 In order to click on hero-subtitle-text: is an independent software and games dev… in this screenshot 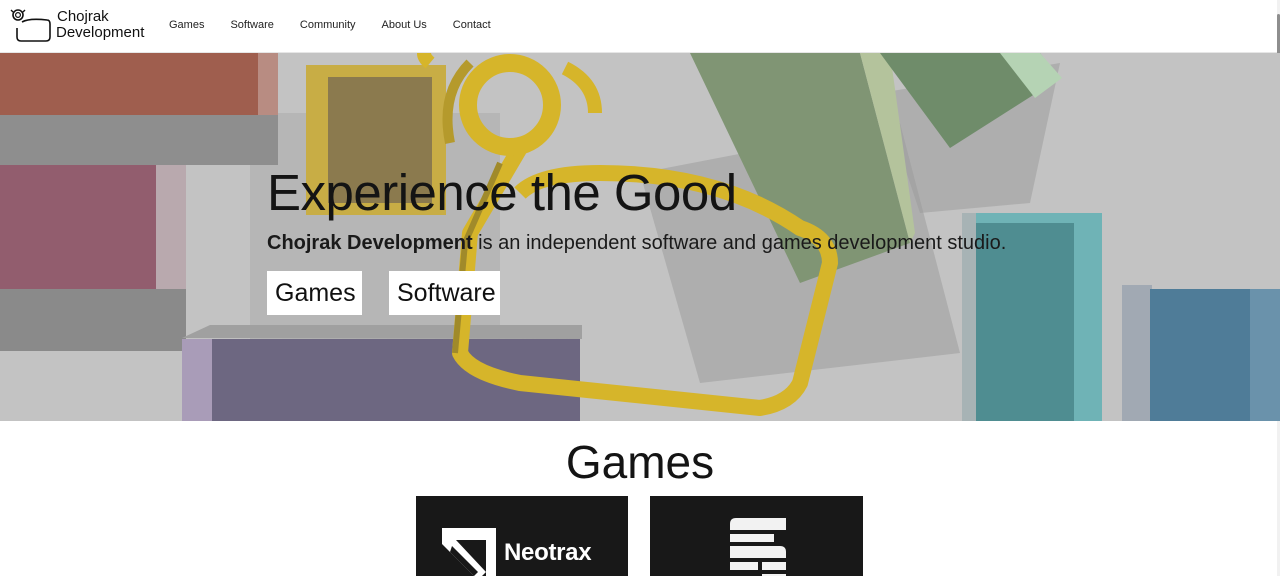, I will do `click(739, 243)`.